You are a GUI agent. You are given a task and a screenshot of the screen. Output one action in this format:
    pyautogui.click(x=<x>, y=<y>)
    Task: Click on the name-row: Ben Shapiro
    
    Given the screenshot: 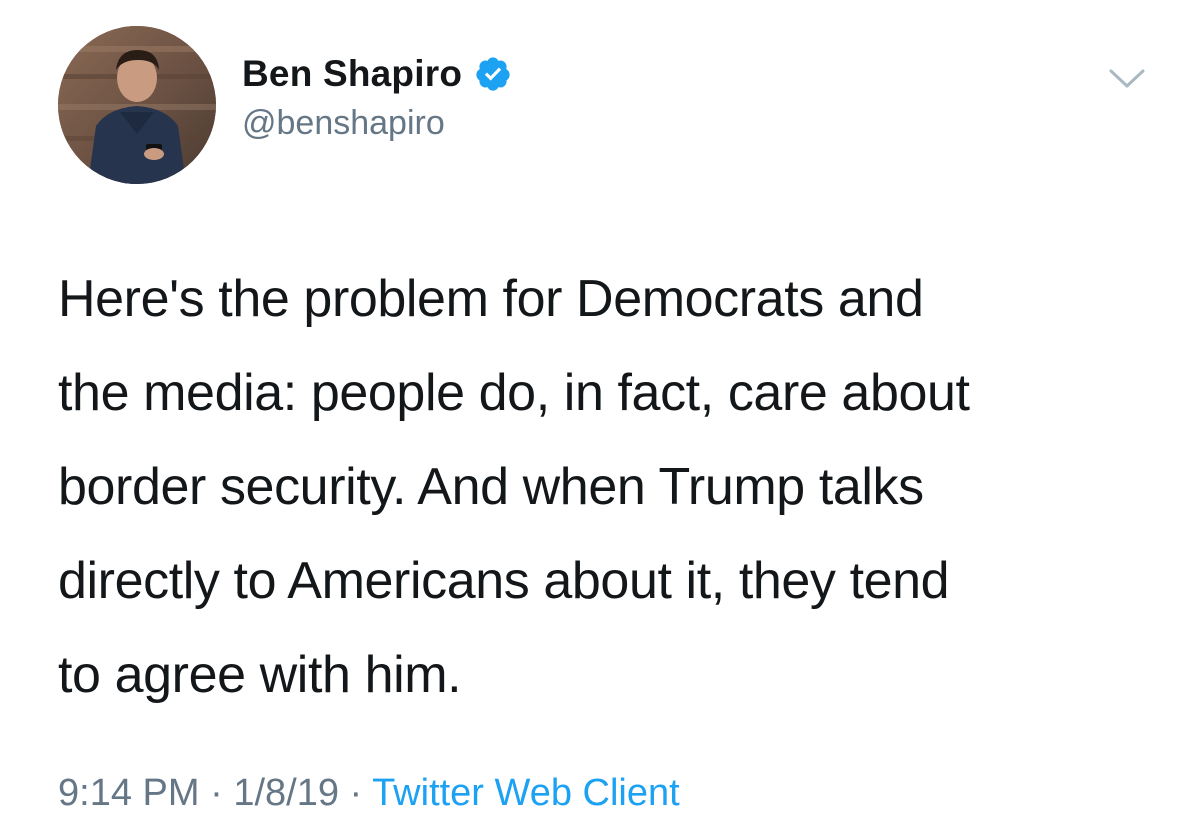 What is the action you would take?
    pyautogui.click(x=377, y=74)
    